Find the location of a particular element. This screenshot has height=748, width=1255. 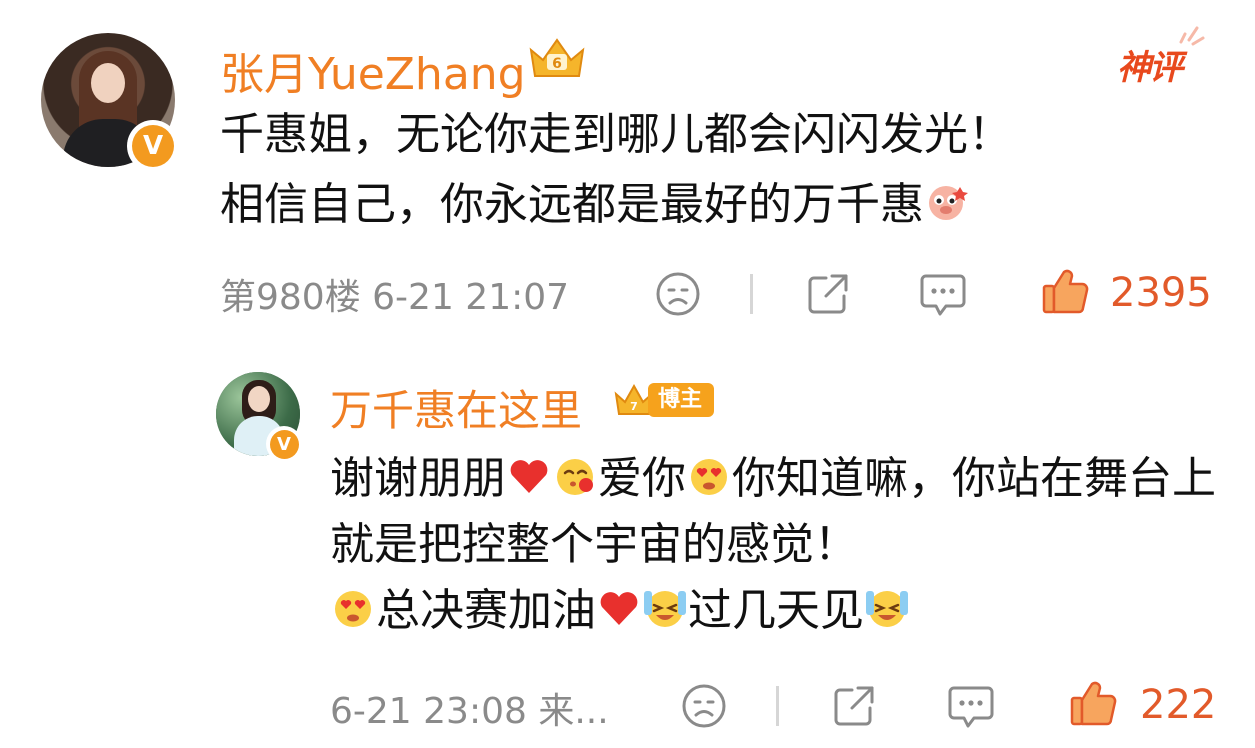

kissing-face-emoji-icon is located at coordinates (575, 477).